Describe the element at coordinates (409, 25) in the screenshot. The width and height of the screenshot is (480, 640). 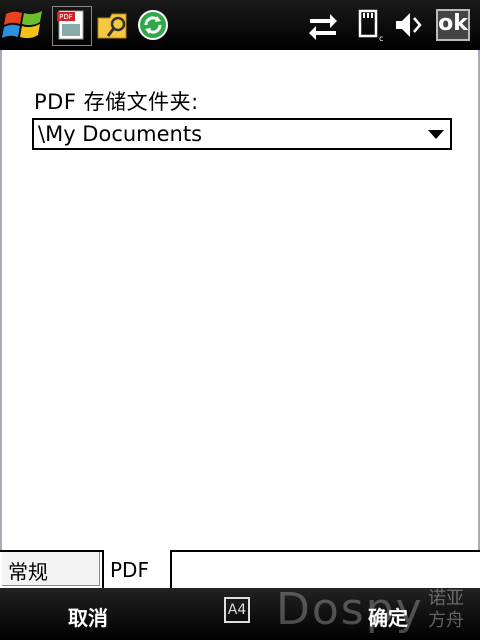
I see `volume-muted-icon` at that location.